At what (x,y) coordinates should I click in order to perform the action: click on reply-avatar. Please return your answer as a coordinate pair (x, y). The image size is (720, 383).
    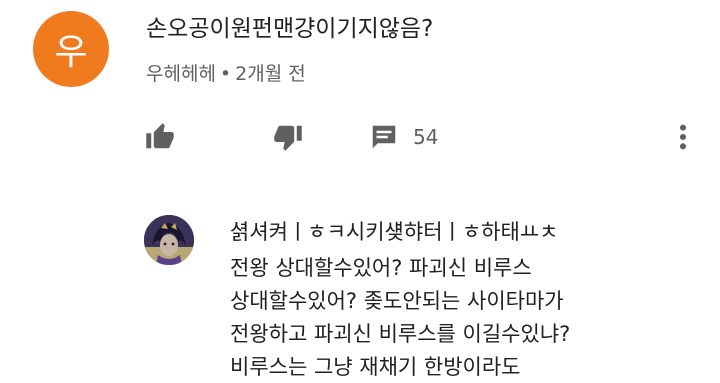
    Looking at the image, I should click on (169, 240).